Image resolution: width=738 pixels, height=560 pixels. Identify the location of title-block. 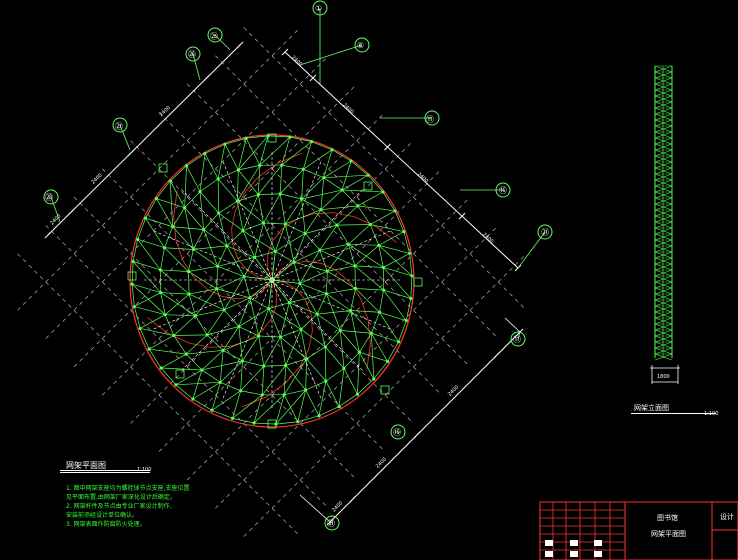
(638, 530).